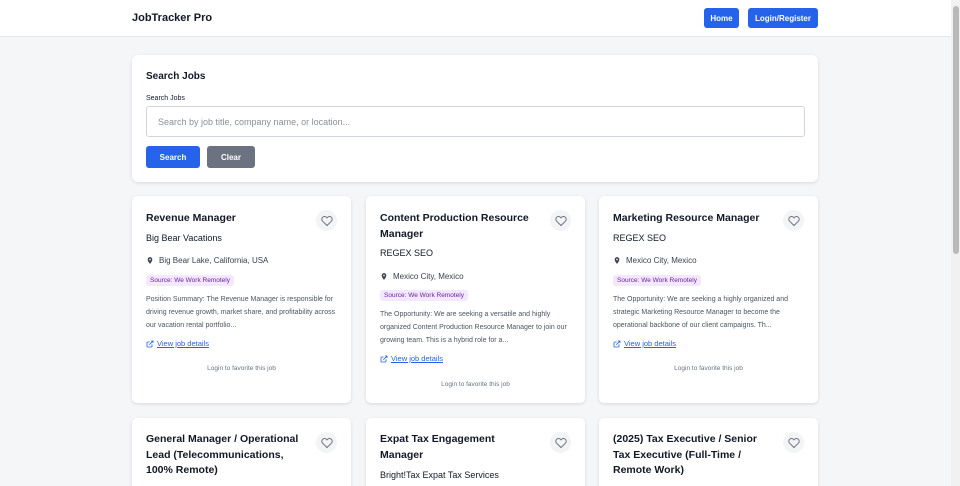  I want to click on job-location: Big Bear Lake, California, USA, so click(207, 260).